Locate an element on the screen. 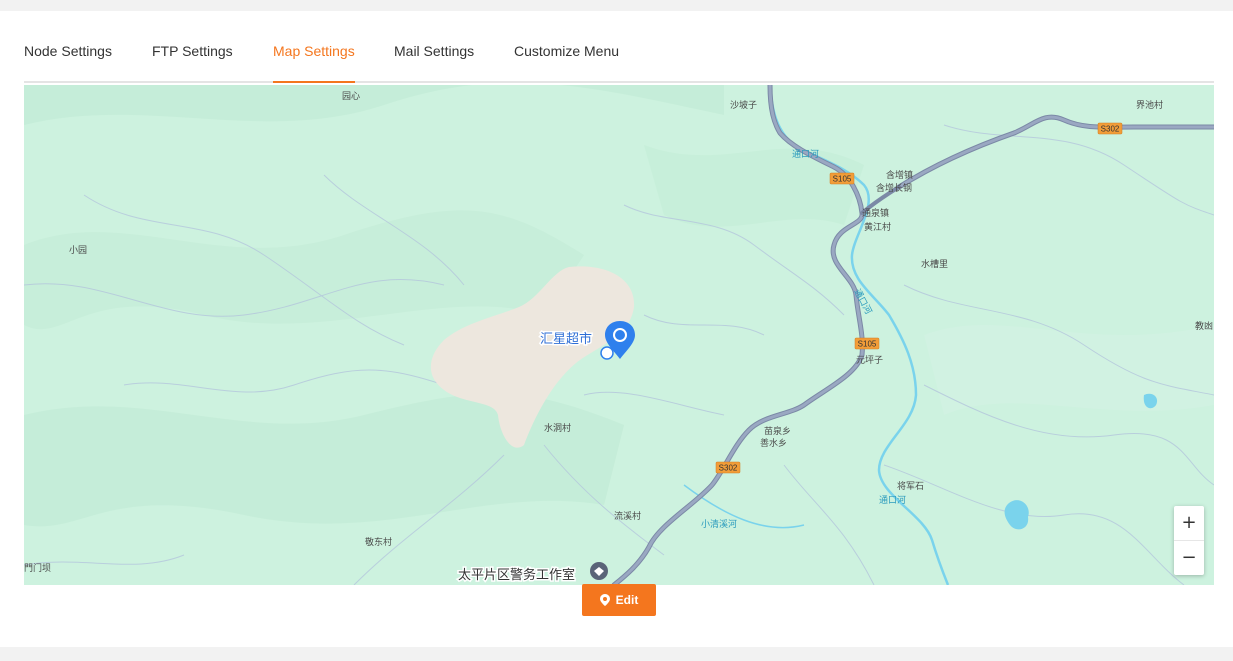 The width and height of the screenshot is (1233, 661). map-label: 沙坡子 is located at coordinates (743, 105).